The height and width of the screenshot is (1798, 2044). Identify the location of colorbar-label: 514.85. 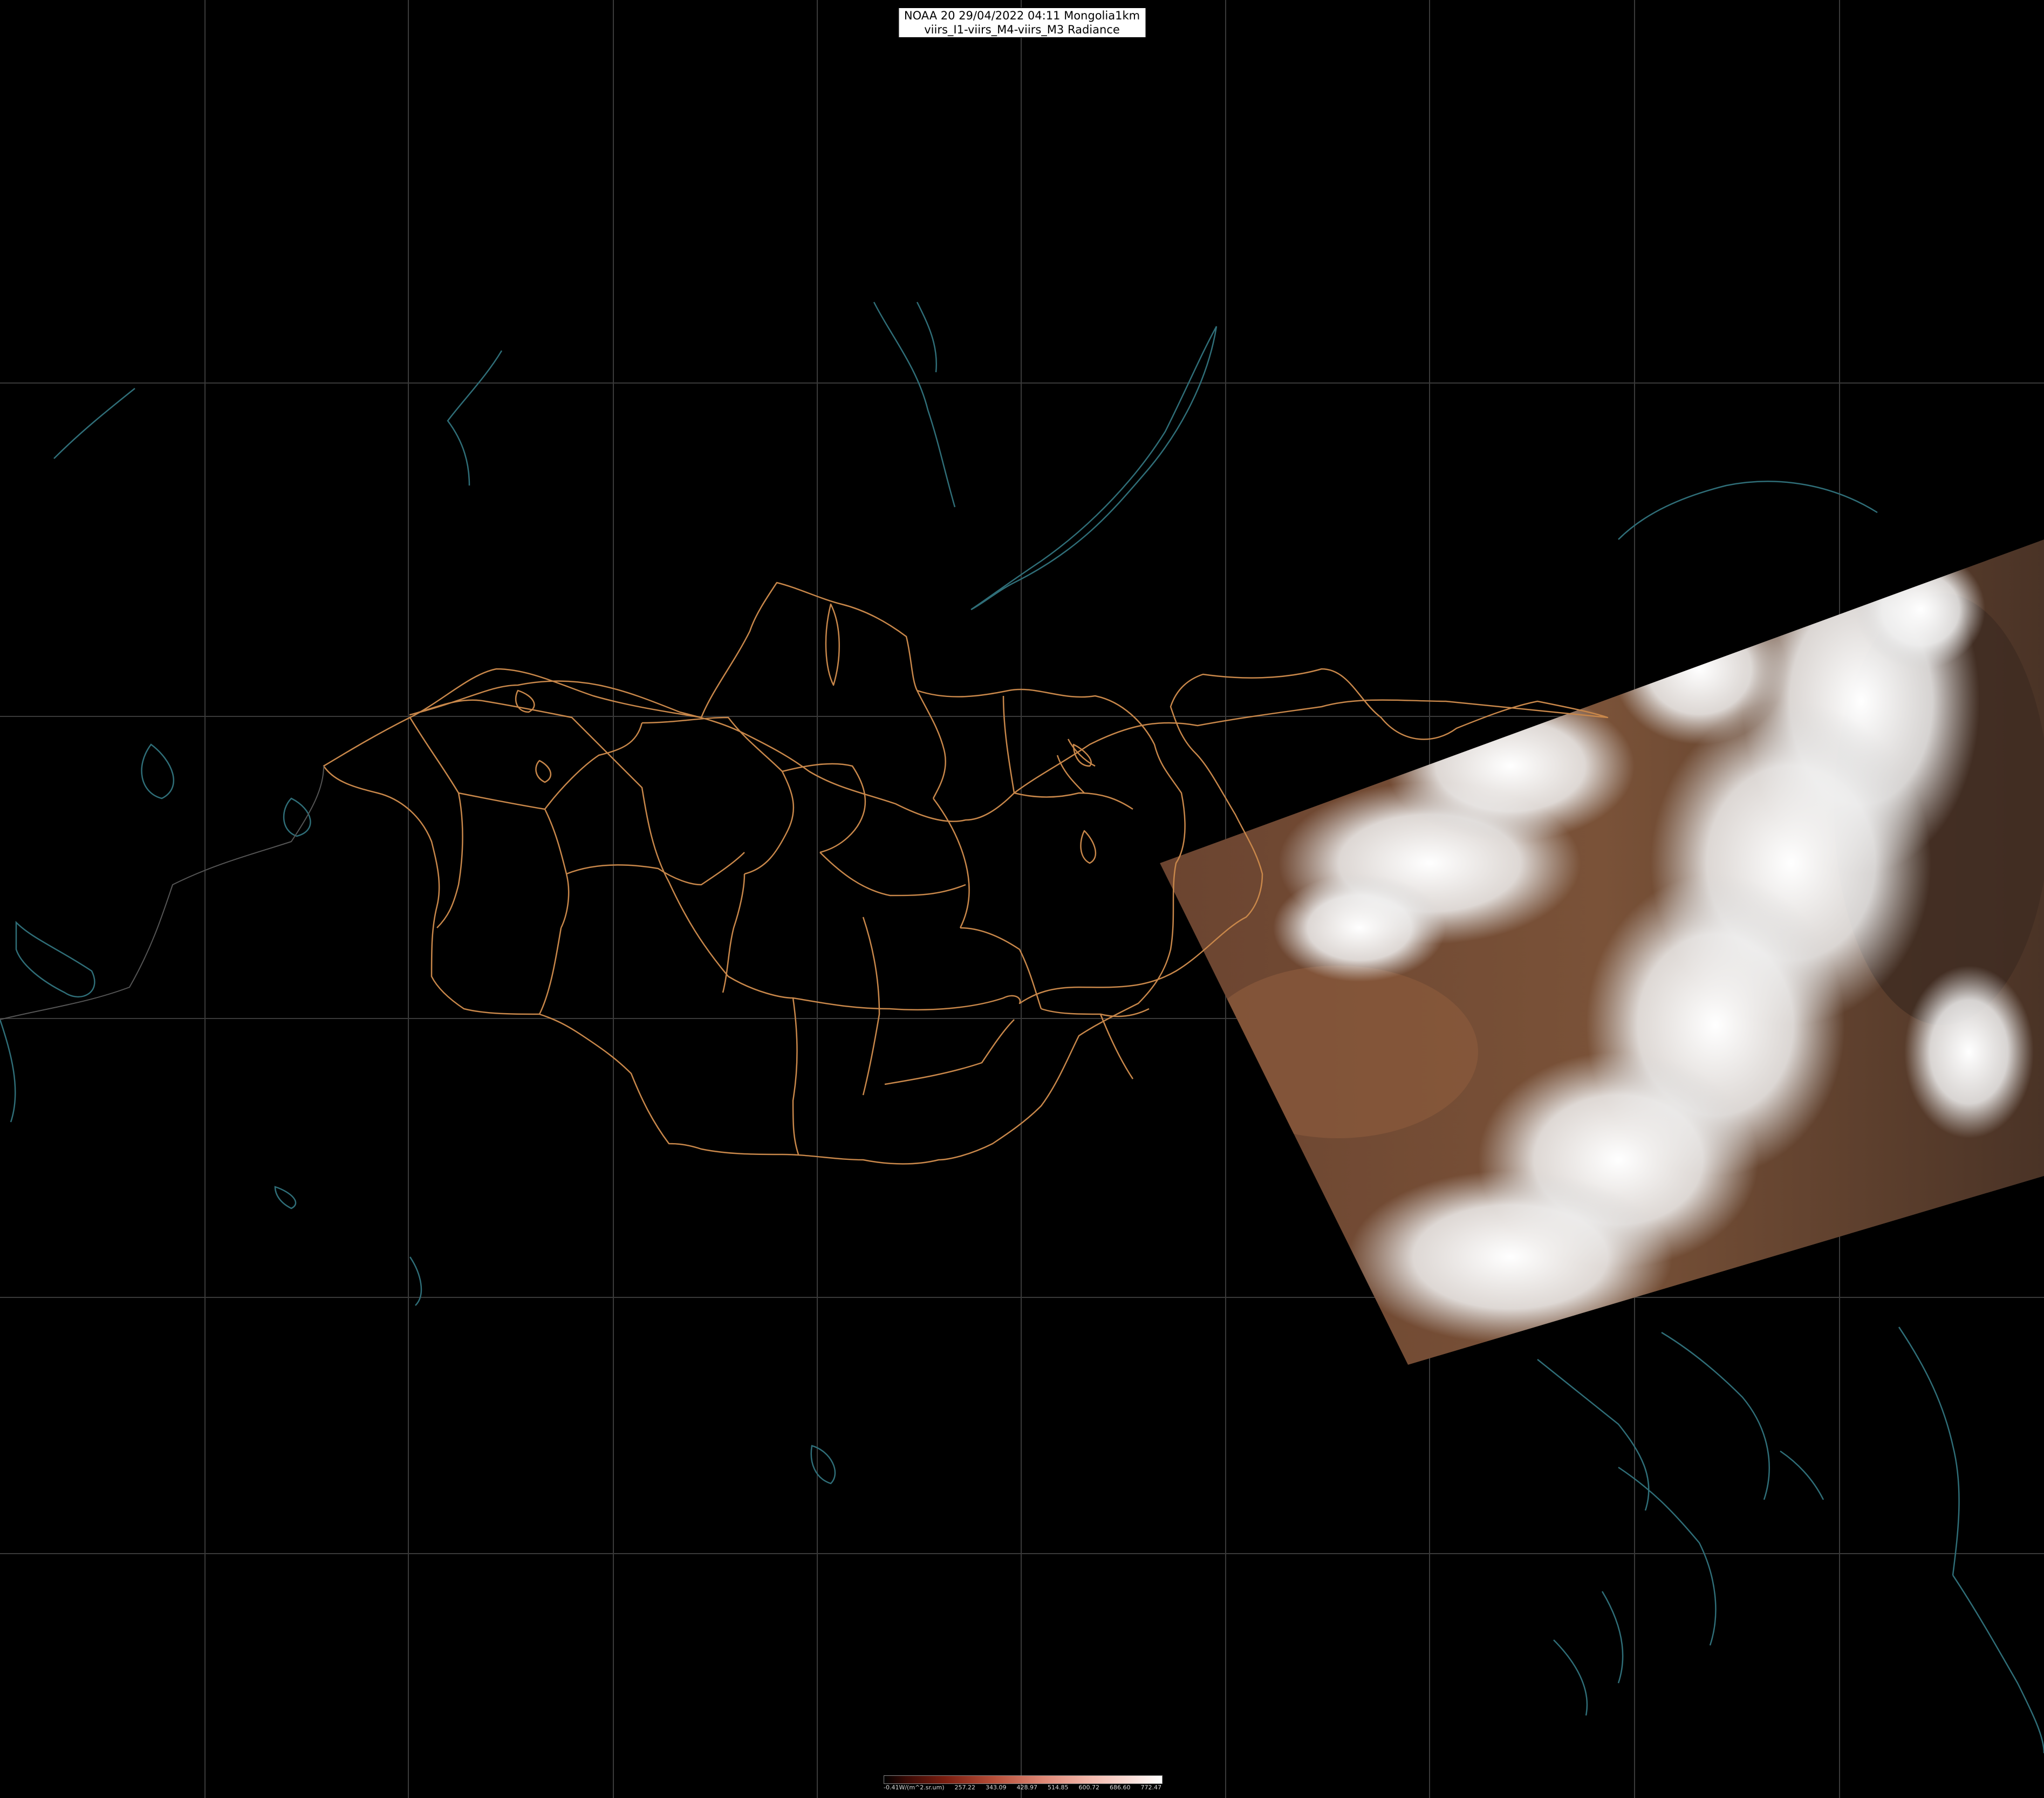
(1058, 1788).